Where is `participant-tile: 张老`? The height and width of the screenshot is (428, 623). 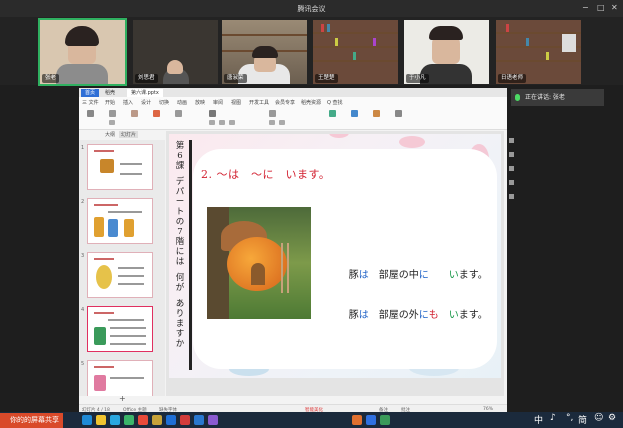
participant-tile: 张老 is located at coordinates (82, 52).